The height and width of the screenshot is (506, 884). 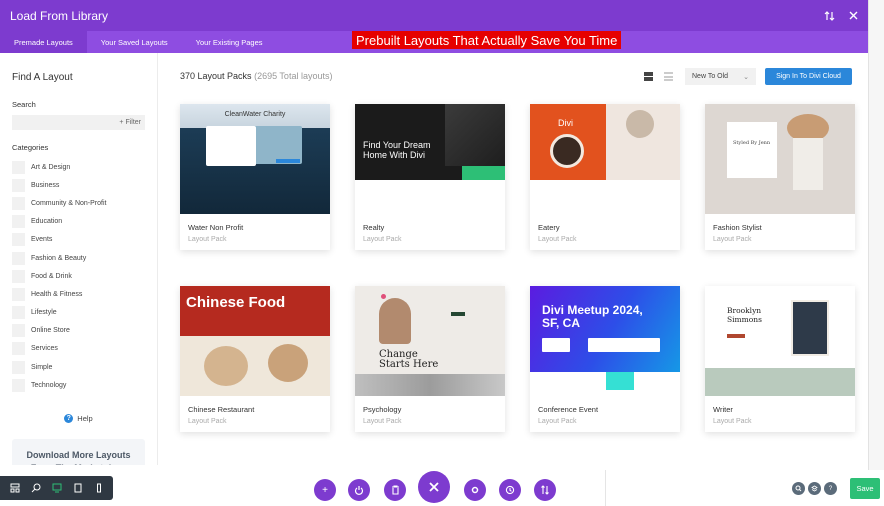 I want to click on close-icon, so click(x=853, y=15).